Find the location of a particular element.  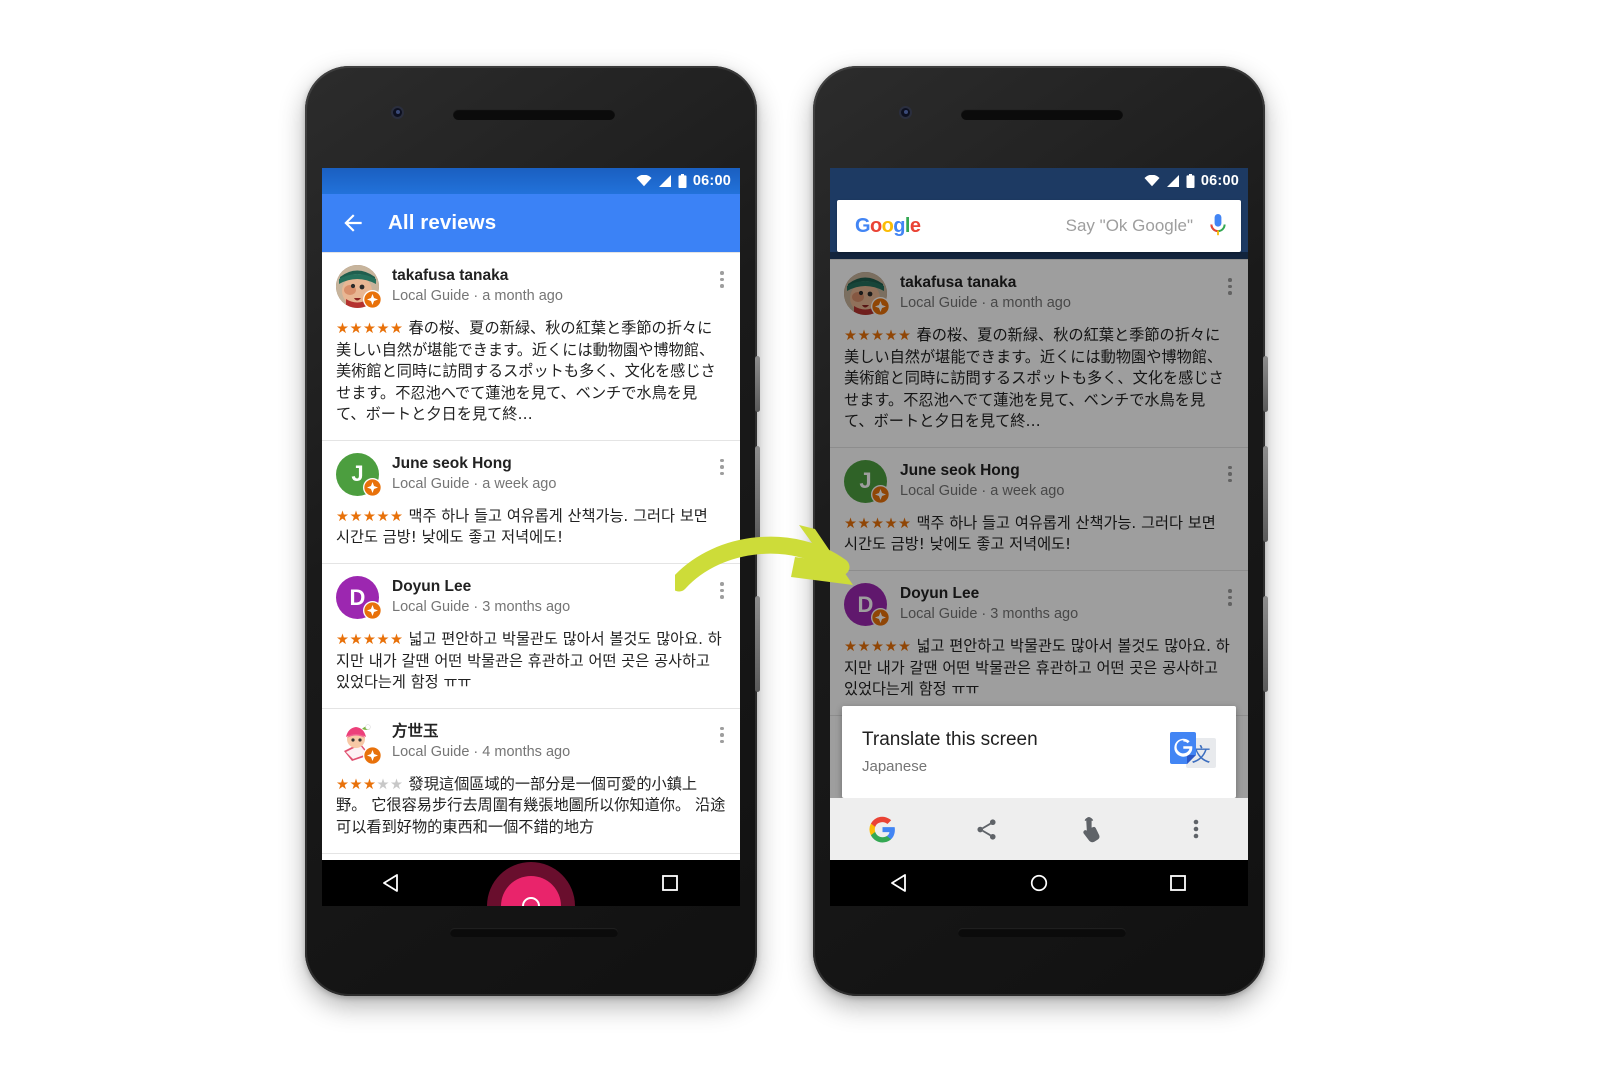

tap-button is located at coordinates (1091, 829).